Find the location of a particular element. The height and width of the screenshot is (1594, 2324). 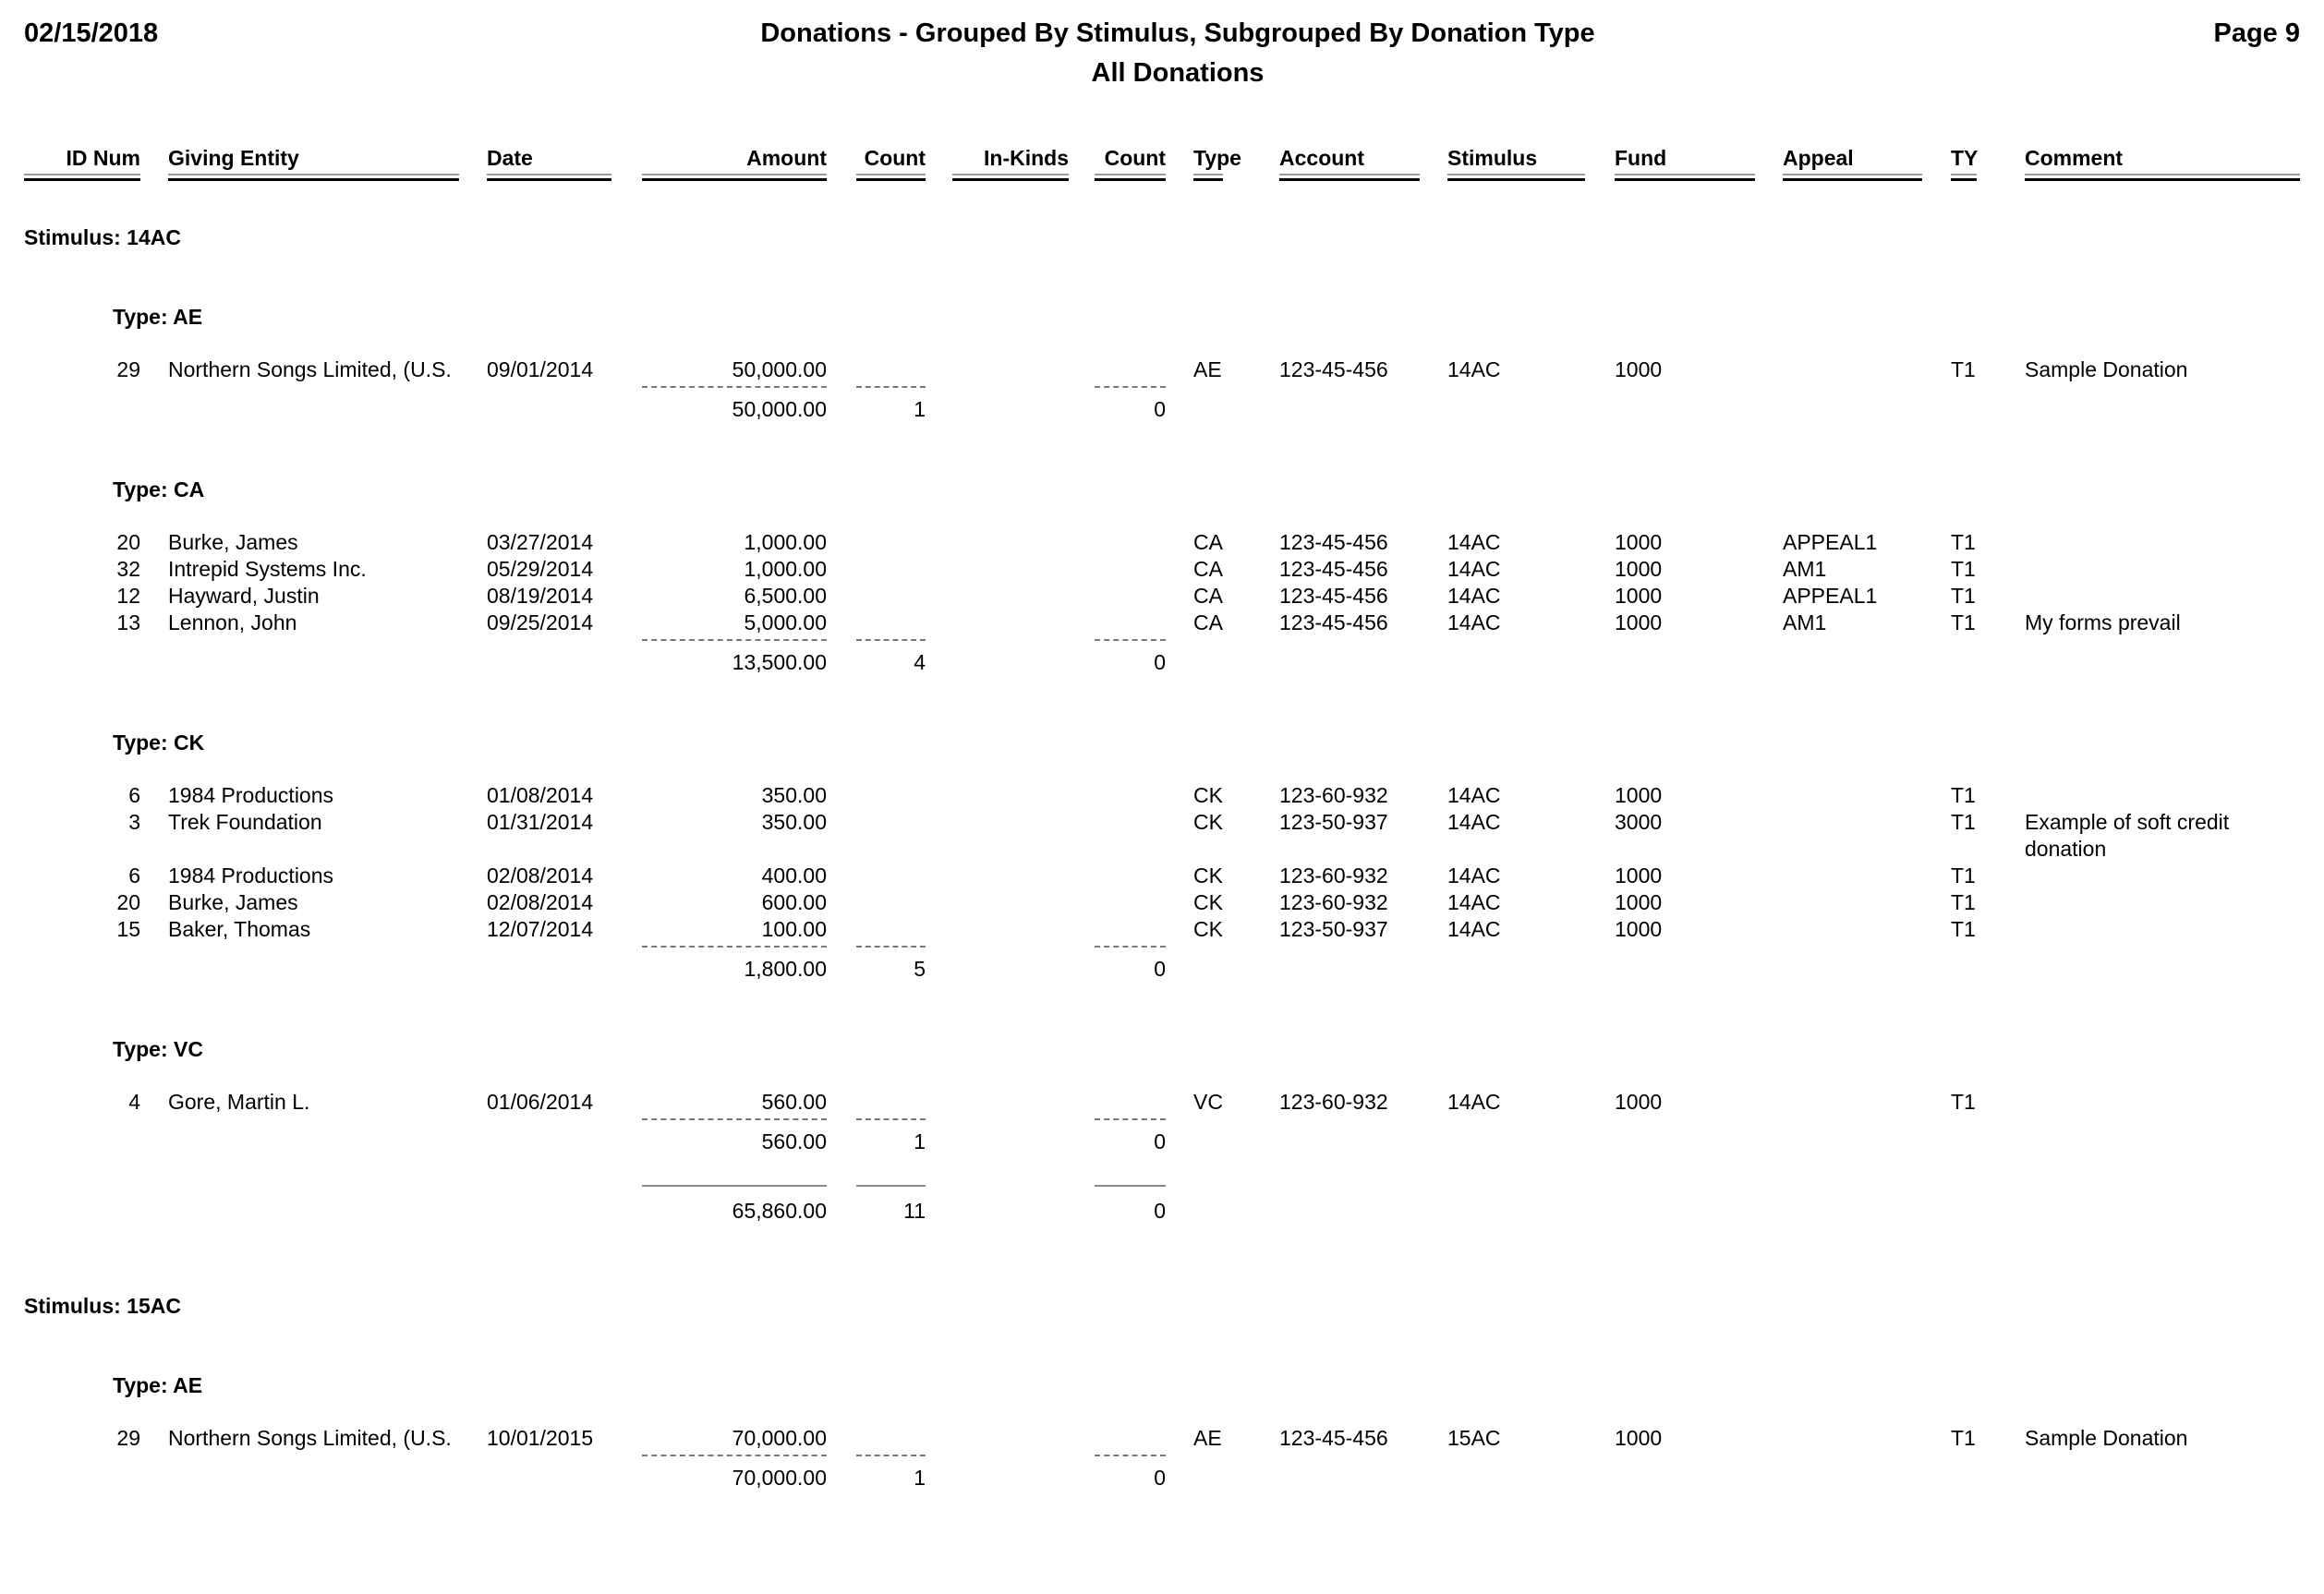

cell-amount: 6,500.00 is located at coordinates (785, 596).